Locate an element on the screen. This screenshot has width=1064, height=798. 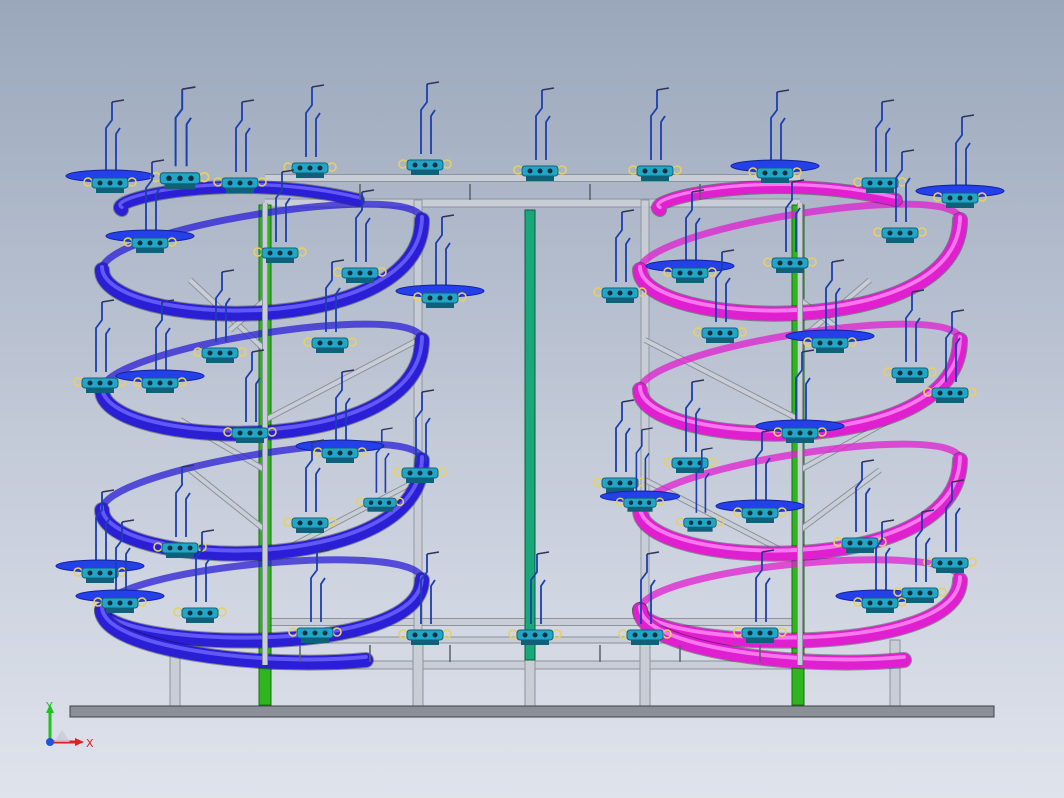
coordinate-triad: Y X is located at coordinates (69, 725).